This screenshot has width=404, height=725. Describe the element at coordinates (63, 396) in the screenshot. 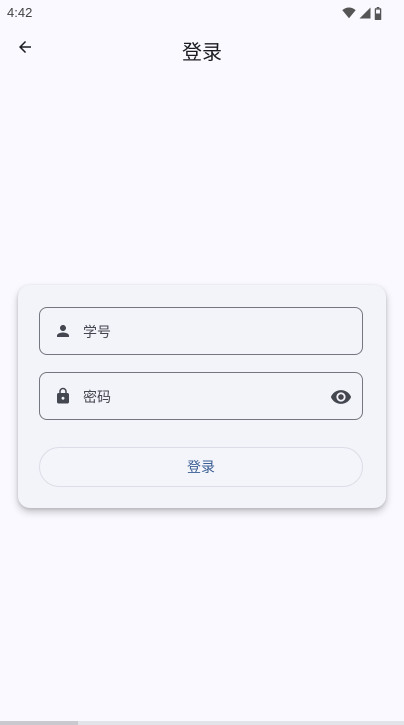

I see `lock-icon` at that location.